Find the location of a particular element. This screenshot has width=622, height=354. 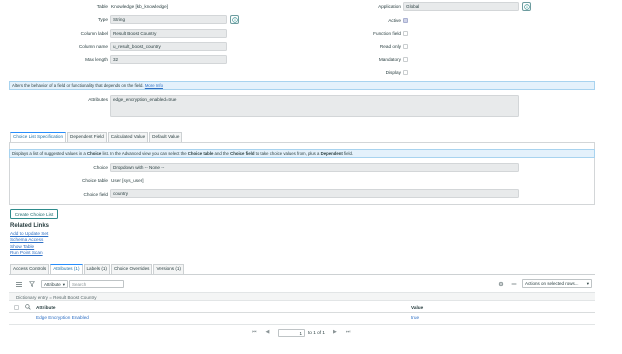

function-field-checkbox is located at coordinates (405, 33).